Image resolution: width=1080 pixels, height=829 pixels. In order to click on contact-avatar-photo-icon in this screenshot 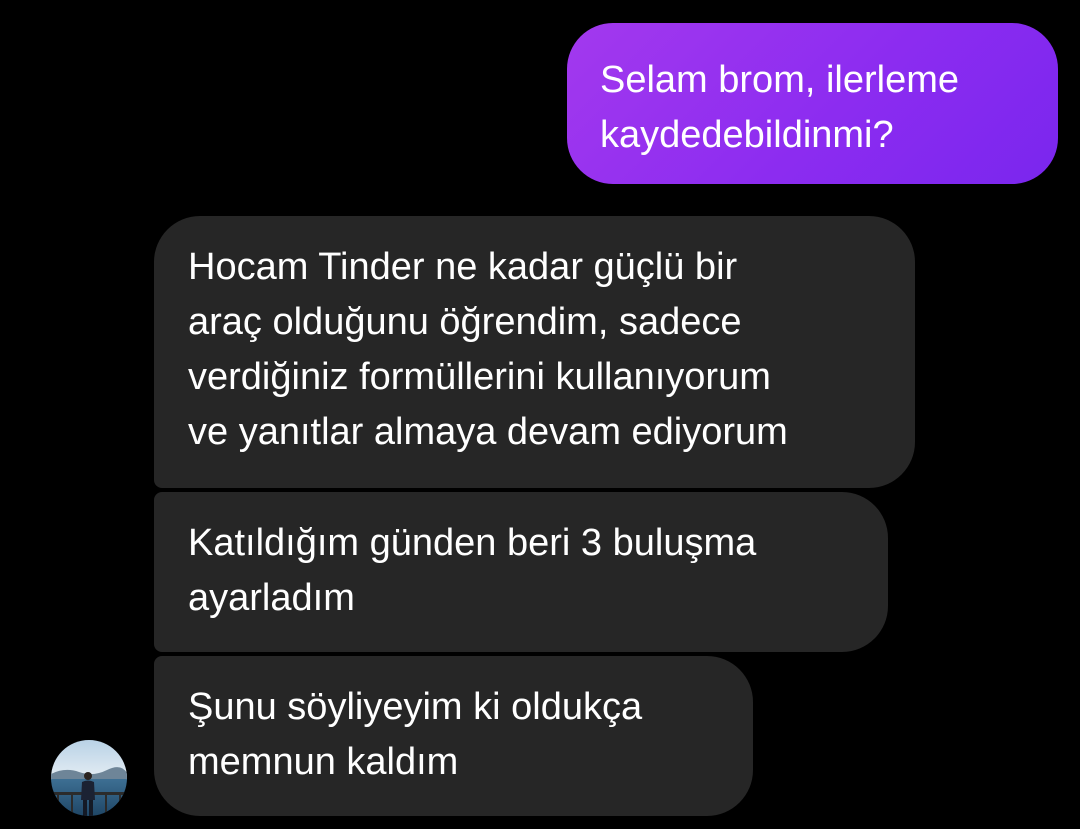, I will do `click(89, 778)`.